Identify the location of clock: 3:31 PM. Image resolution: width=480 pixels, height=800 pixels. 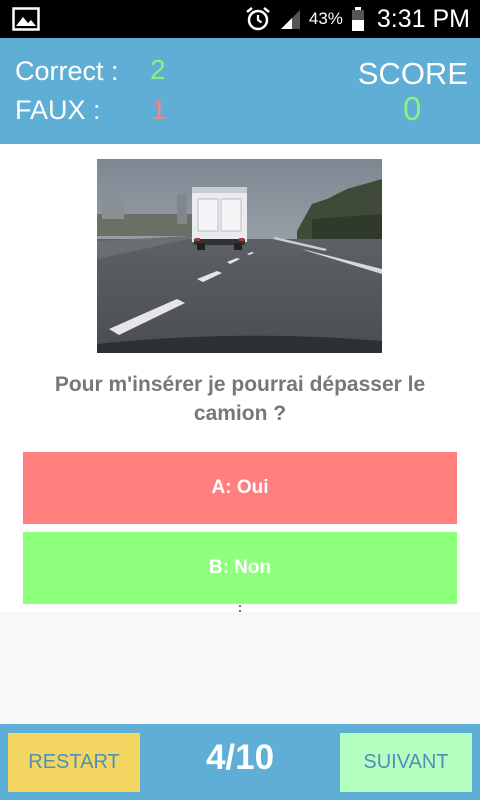
(423, 18).